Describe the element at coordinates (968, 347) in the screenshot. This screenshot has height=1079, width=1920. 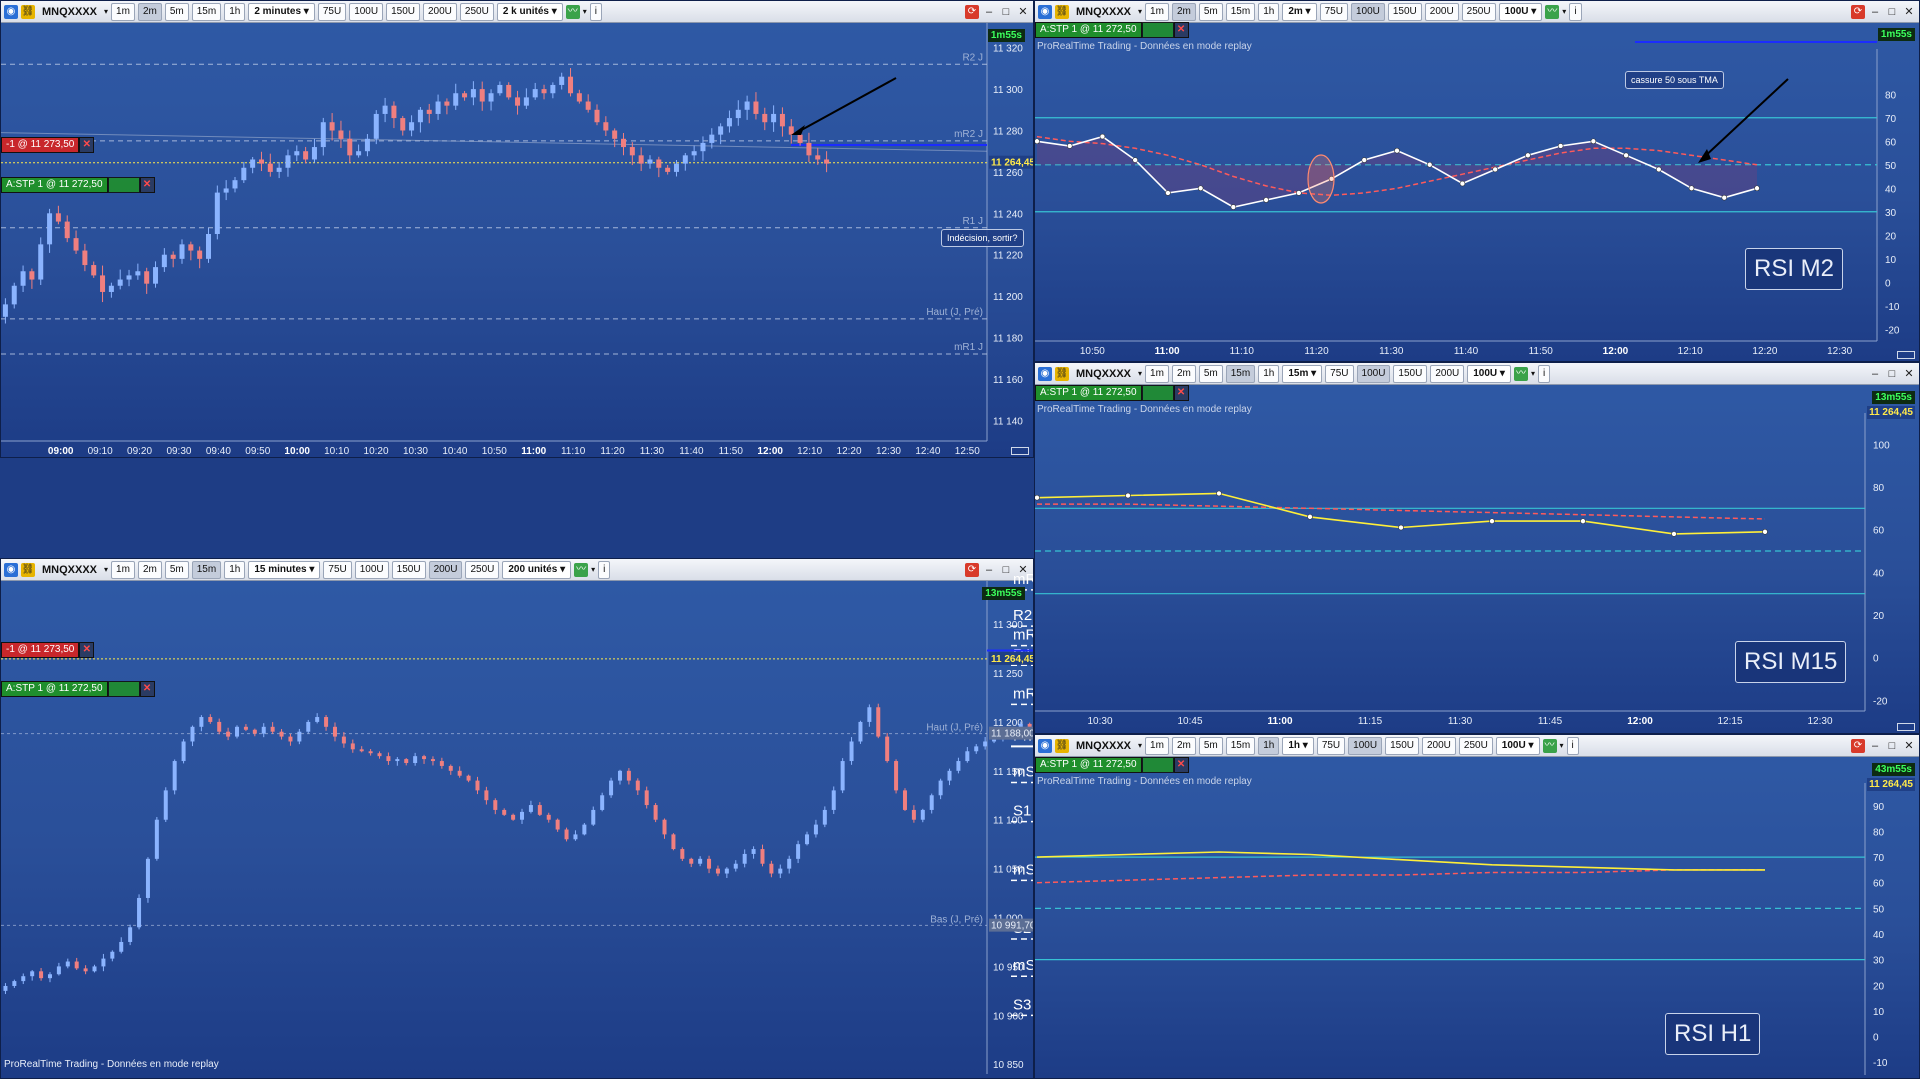
I see `pivot-level-label: mR1 J` at that location.